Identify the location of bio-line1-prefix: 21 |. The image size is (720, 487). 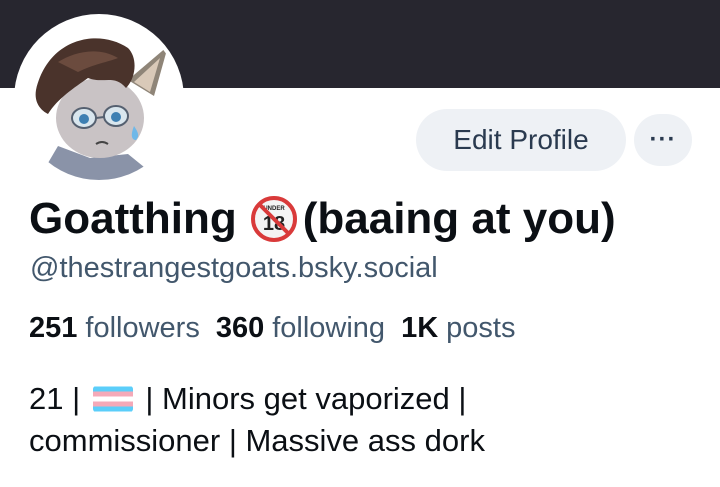
(59, 398).